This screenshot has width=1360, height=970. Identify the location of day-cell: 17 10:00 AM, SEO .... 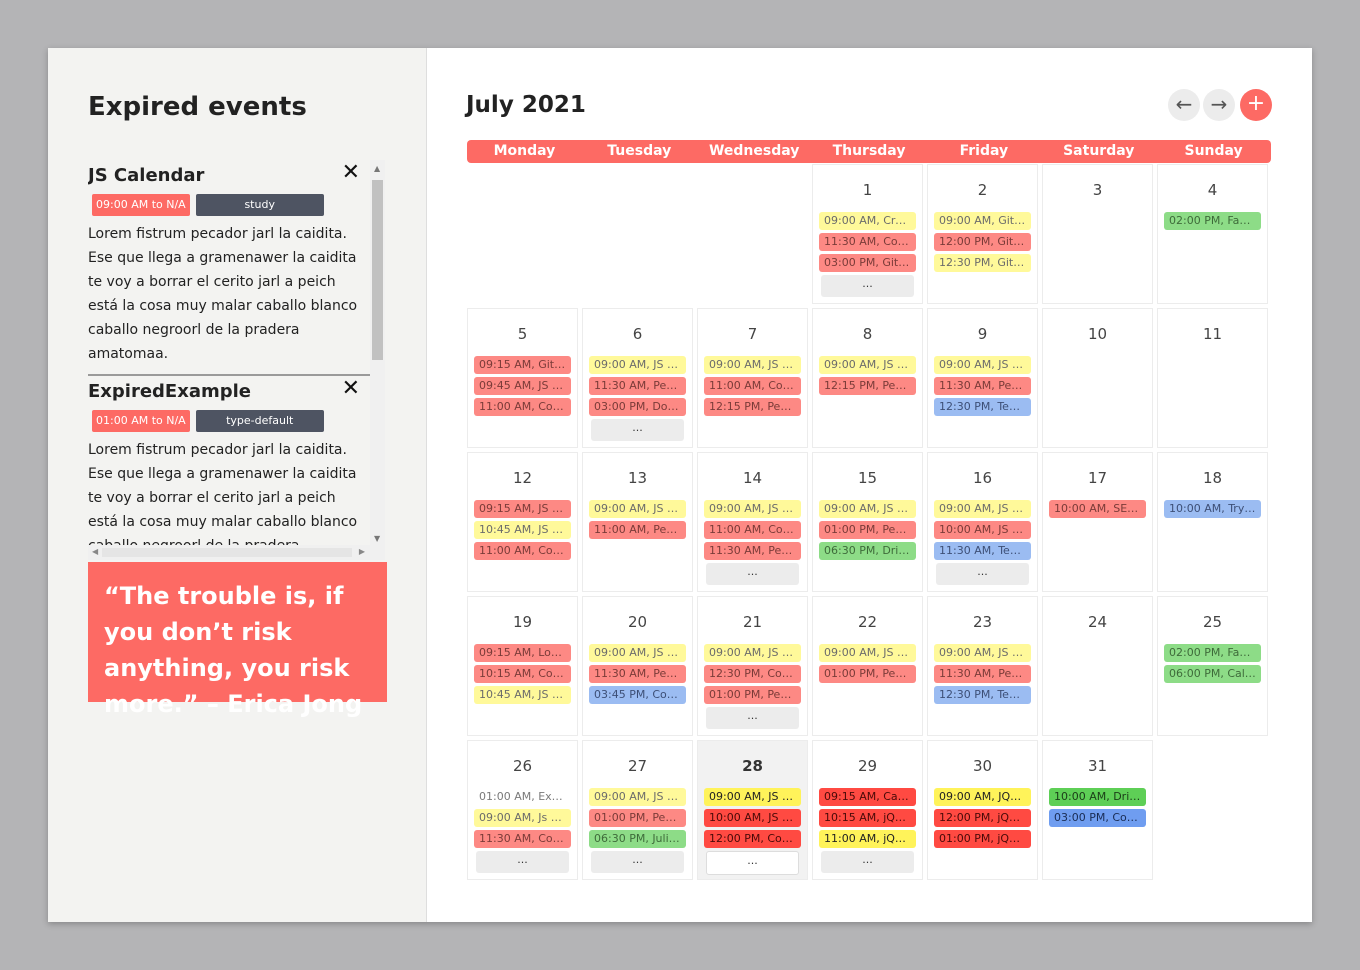
(1097, 522).